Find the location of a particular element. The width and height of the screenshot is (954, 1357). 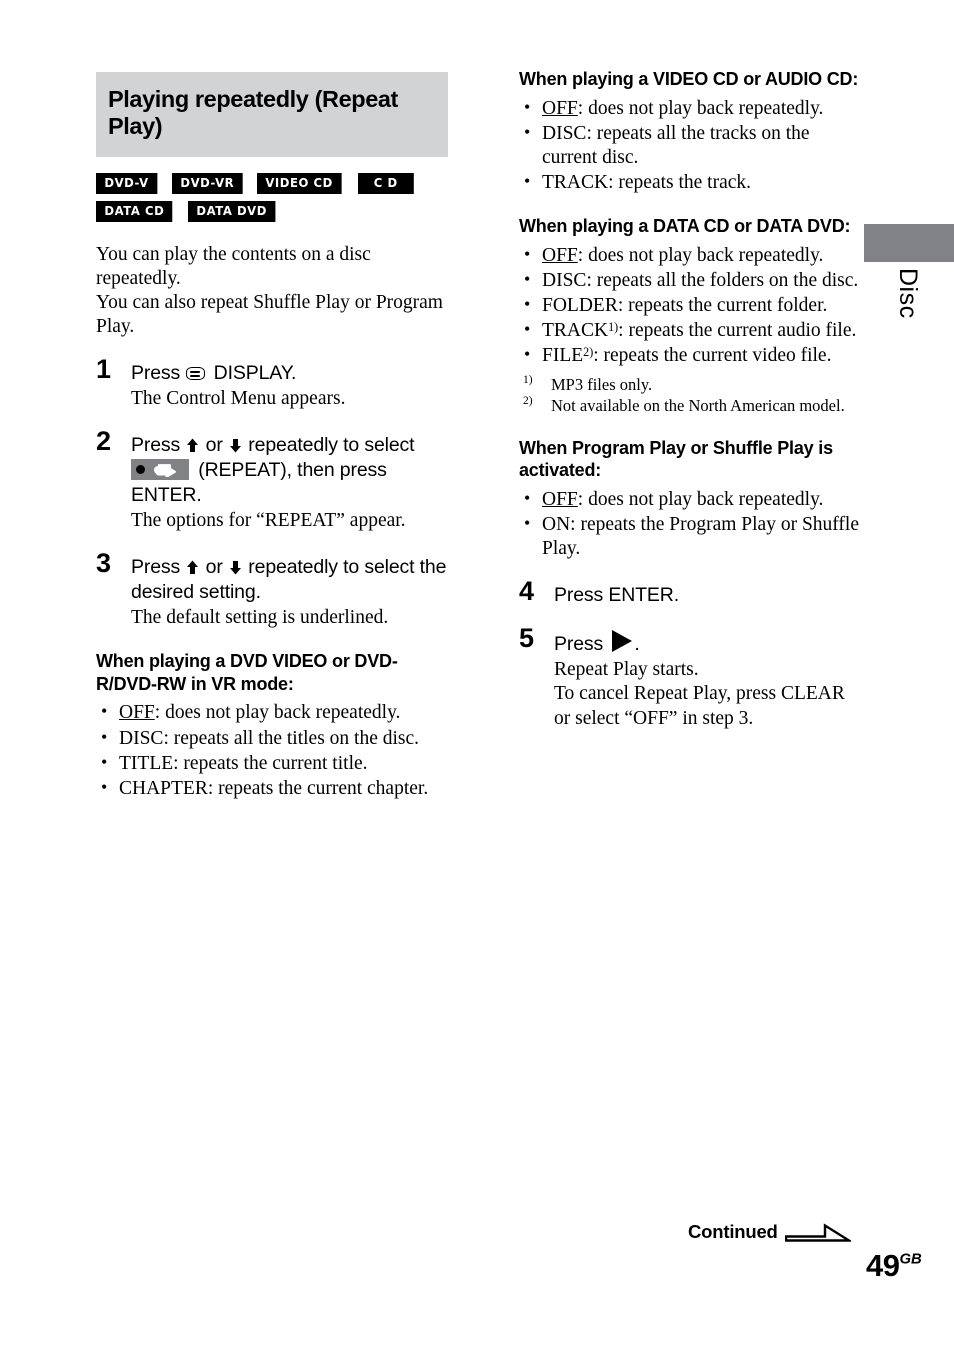

disc-badge-dvd-v: DVD-V is located at coordinates (127, 183).